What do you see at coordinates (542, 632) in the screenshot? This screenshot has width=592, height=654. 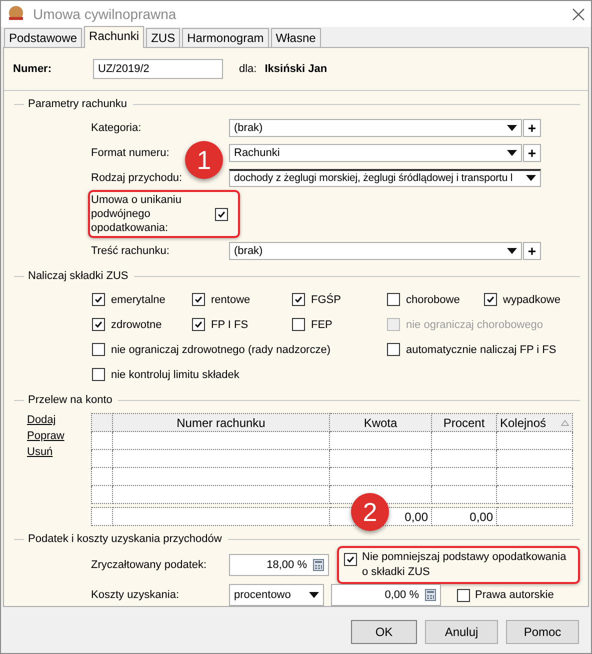 I see `dialog-button: Pomoc` at bounding box center [542, 632].